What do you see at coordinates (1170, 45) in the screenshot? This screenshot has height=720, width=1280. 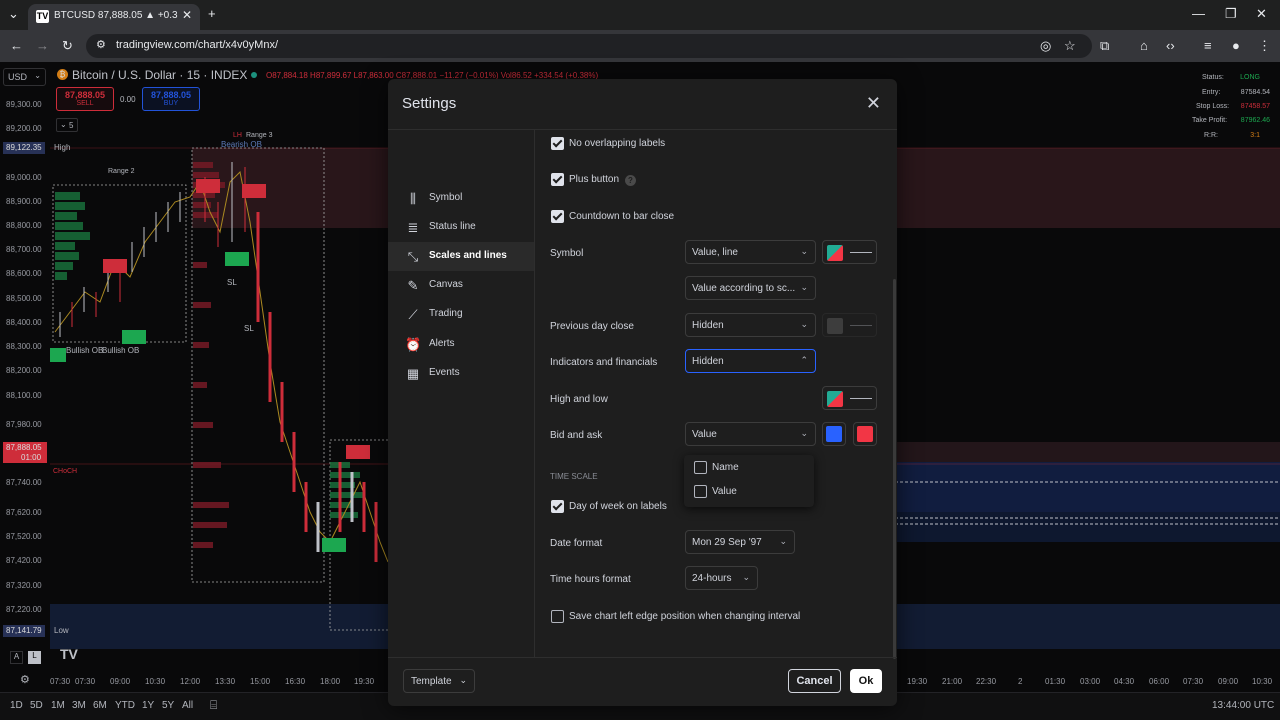 I see `devtools-icon: ‹›` at bounding box center [1170, 45].